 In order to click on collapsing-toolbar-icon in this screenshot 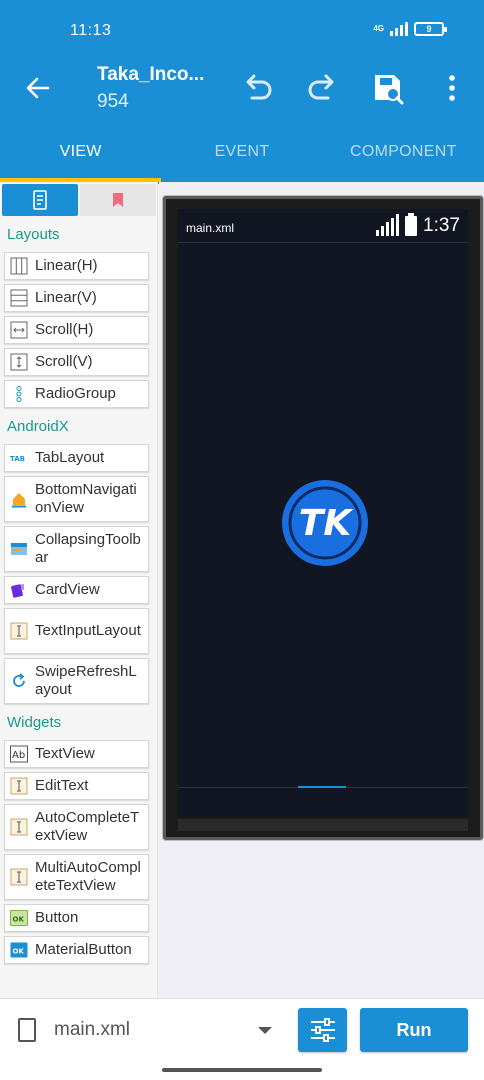, I will do `click(19, 549)`.